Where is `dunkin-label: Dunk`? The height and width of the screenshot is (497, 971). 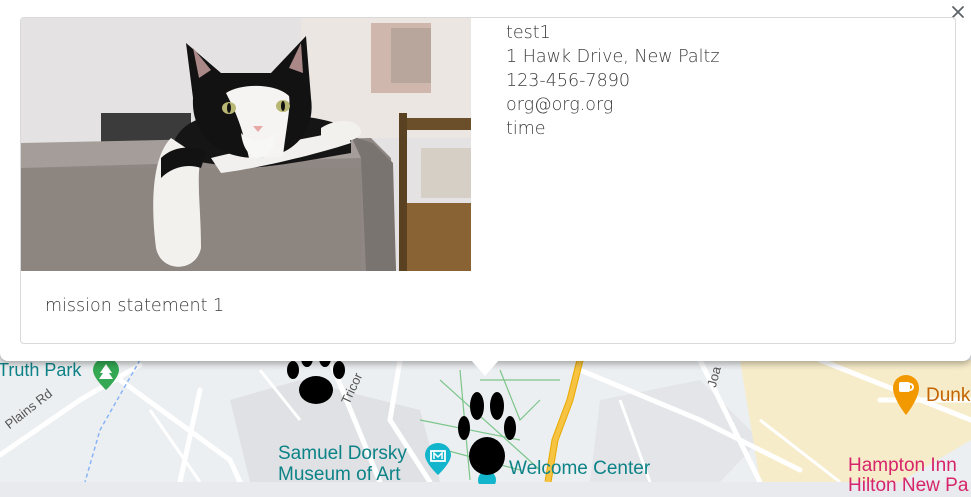 dunkin-label: Dunk is located at coordinates (948, 396).